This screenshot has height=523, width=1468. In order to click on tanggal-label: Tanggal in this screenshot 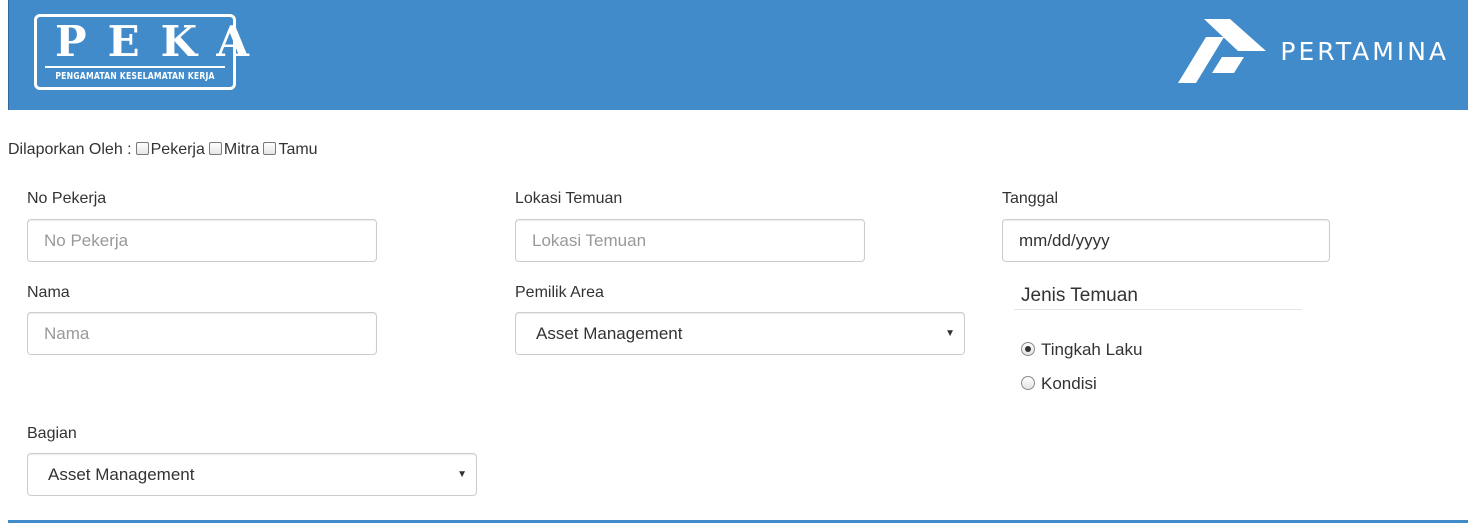, I will do `click(1030, 198)`.